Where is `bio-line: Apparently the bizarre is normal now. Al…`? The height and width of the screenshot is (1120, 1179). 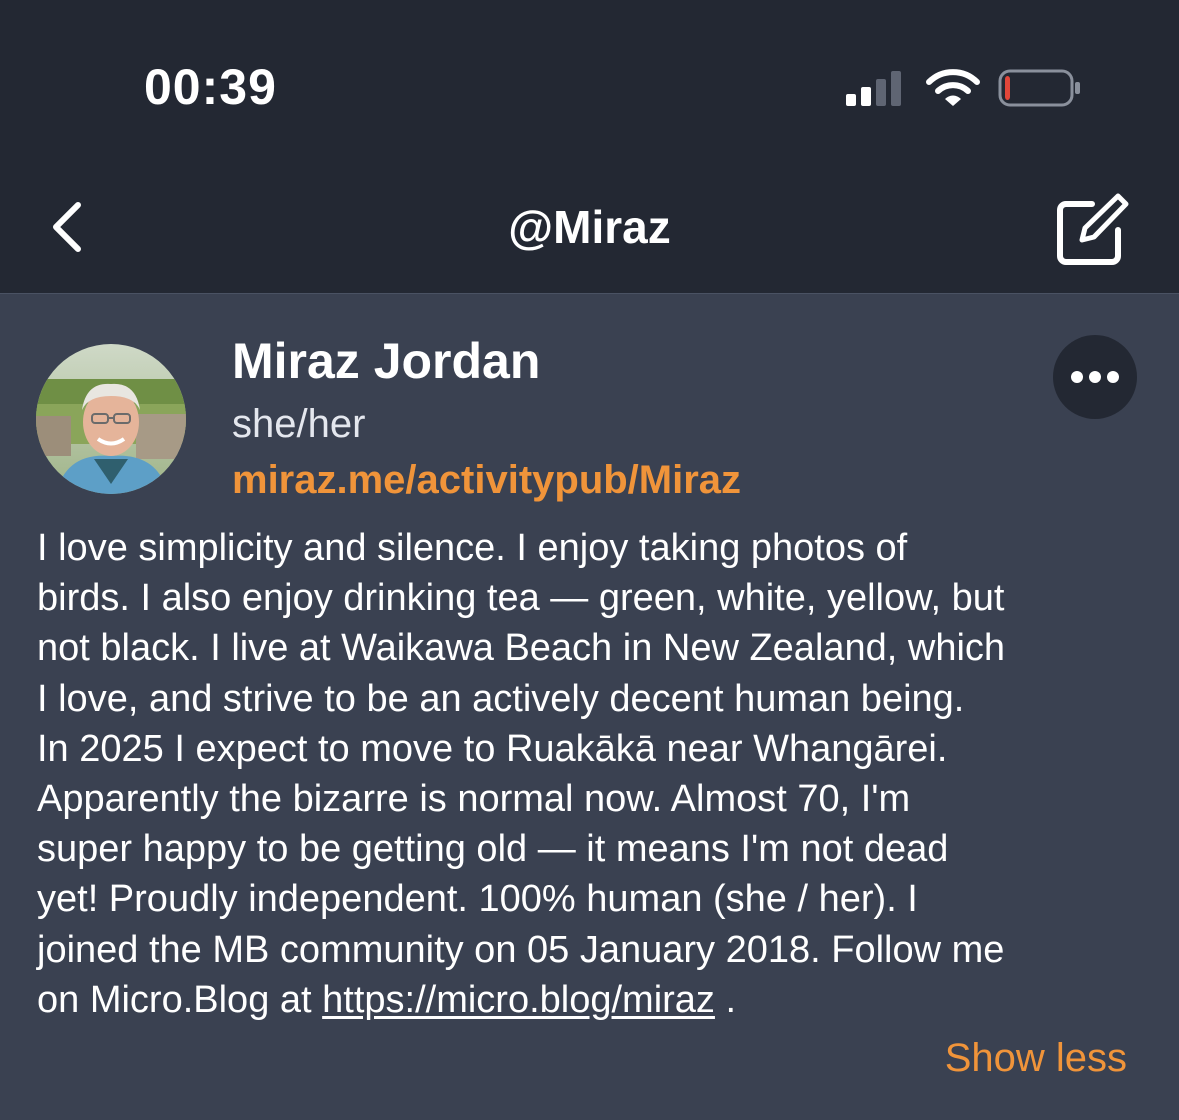
bio-line: Apparently the bizarre is normal now. Al… is located at coordinates (474, 799).